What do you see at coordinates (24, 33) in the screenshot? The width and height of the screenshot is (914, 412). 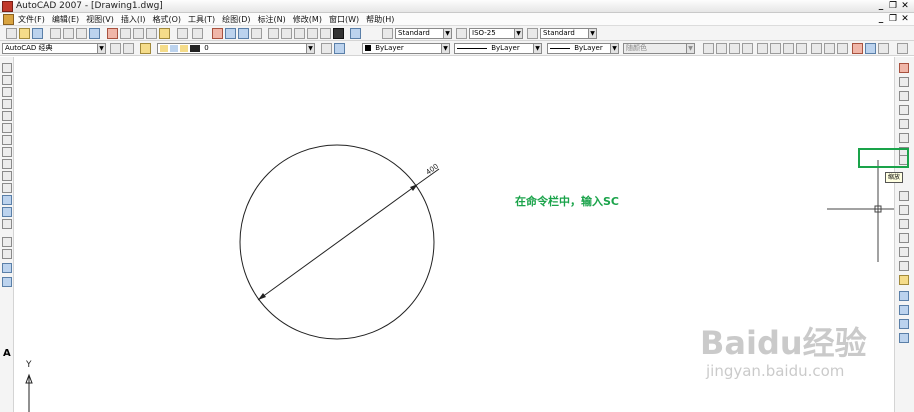 I see `open-file-icon` at bounding box center [24, 33].